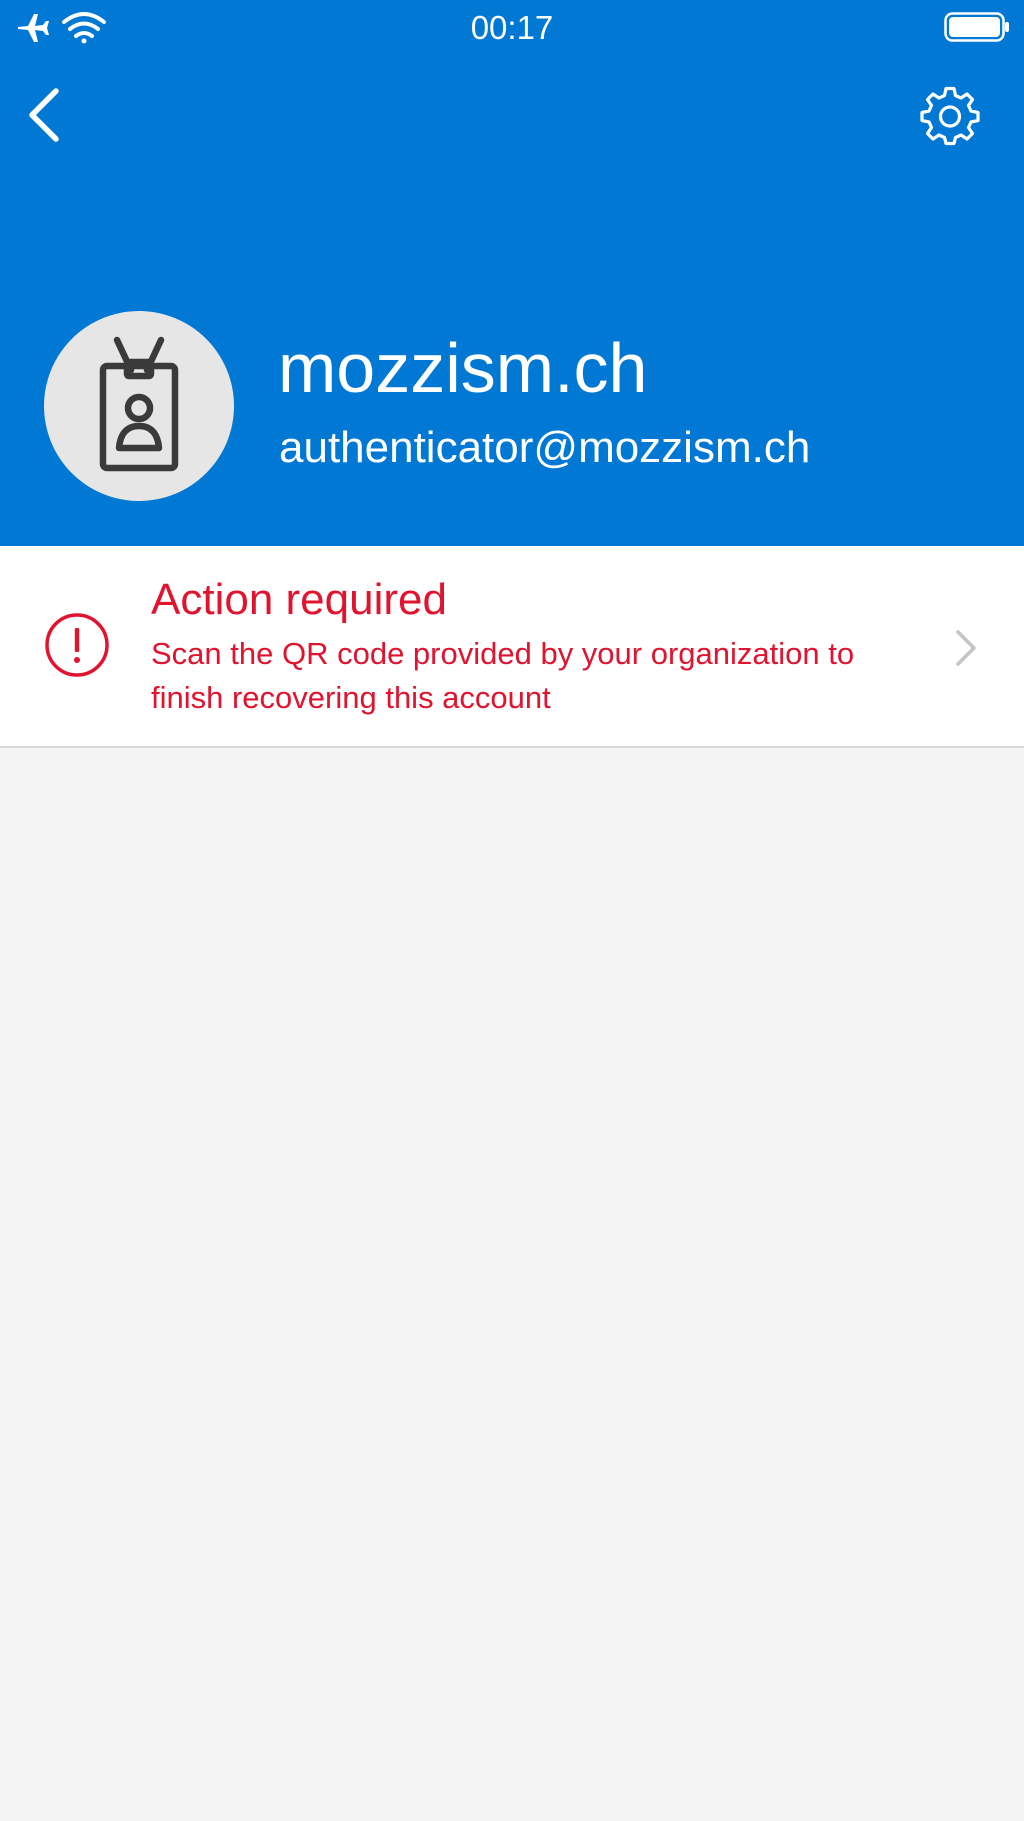  I want to click on chevron-left-icon, so click(44, 115).